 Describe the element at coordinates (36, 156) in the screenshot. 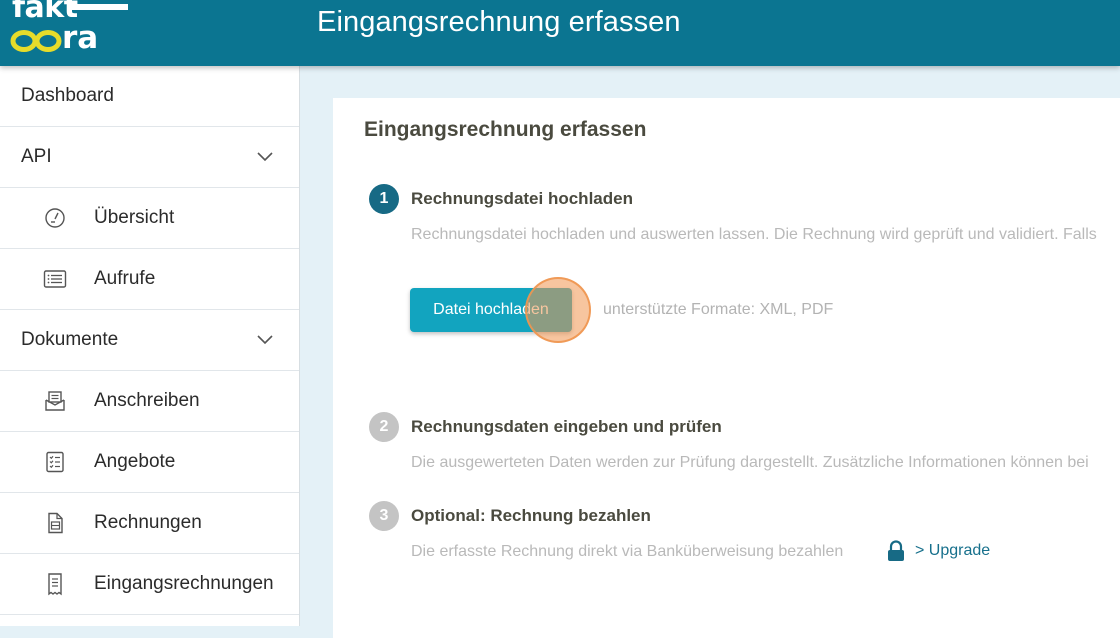

I see `sidebar-item-label: API` at that location.